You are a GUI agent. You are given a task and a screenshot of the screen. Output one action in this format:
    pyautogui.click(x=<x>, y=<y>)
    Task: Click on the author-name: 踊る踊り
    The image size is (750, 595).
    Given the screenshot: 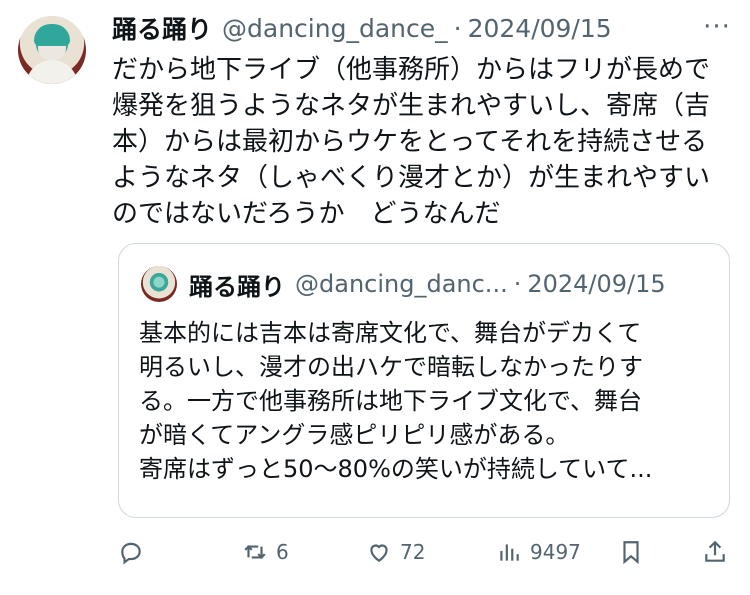 What is the action you would take?
    pyautogui.click(x=162, y=28)
    